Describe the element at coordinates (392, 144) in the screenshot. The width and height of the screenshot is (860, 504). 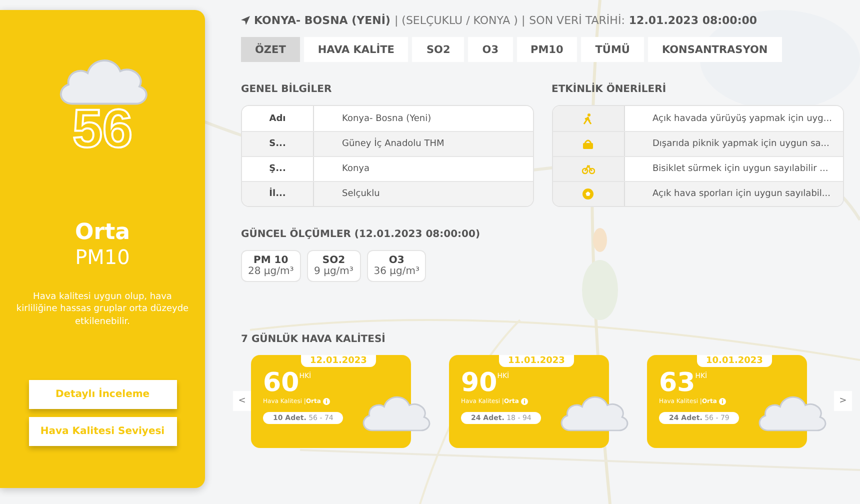
I see `table-cell-text: Güney İç Anadolu THM` at that location.